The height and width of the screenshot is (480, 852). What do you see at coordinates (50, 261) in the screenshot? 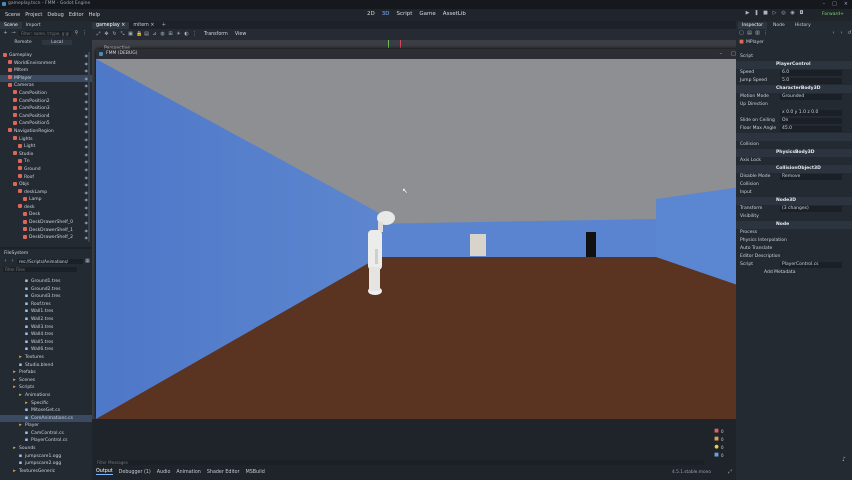
I see `filesystem-path: res://Scripts/Animations/` at bounding box center [50, 261].